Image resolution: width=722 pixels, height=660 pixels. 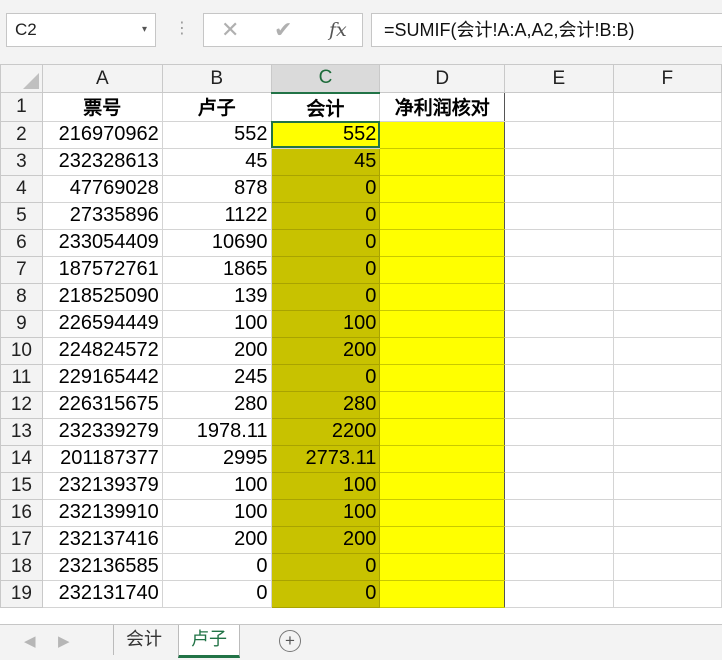 I want to click on insert-function-icon: fx, so click(x=338, y=30).